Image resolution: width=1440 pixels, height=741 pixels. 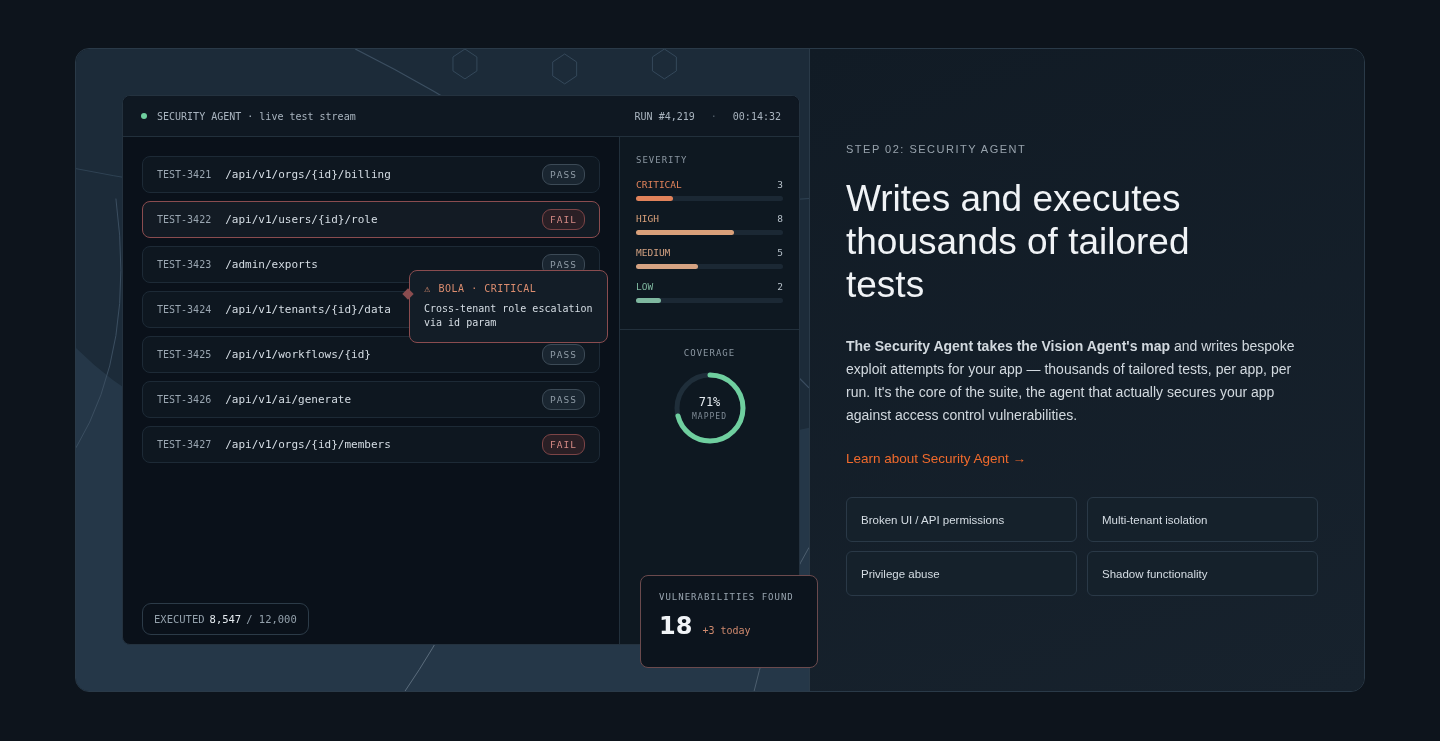 I want to click on severity-label: LOW, so click(x=645, y=286).